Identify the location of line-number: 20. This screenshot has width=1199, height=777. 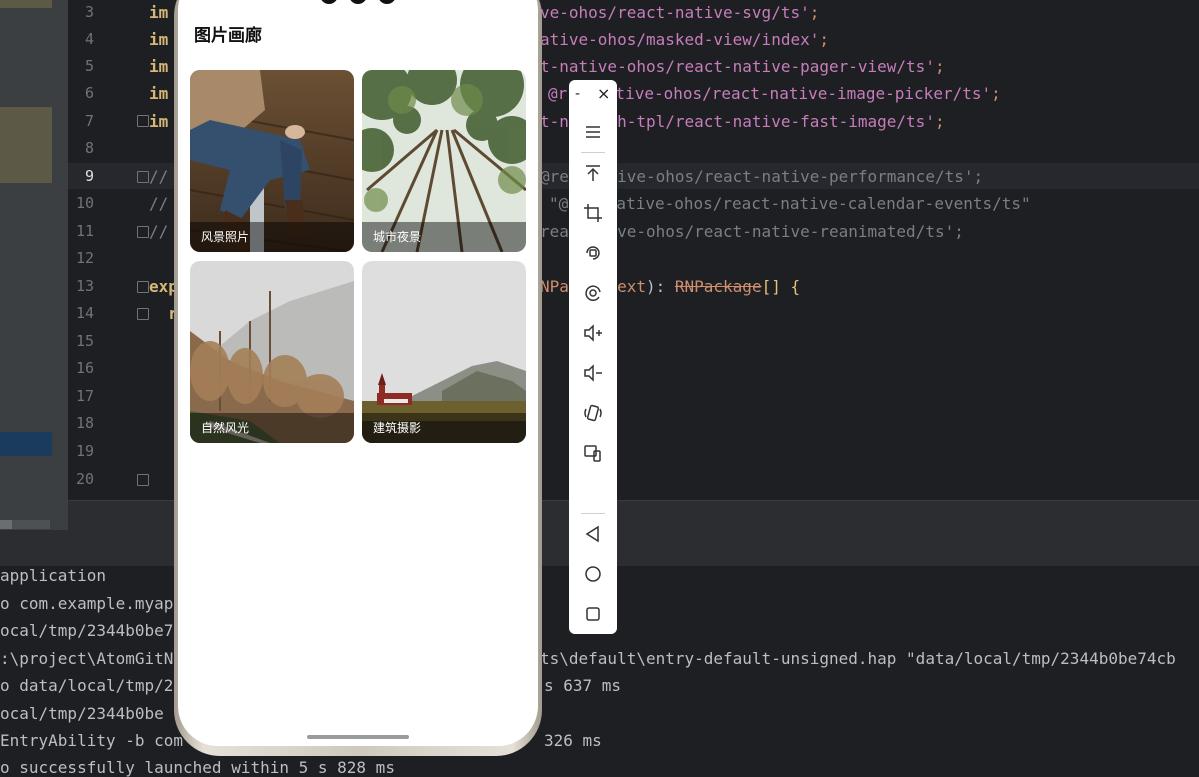
(84, 479).